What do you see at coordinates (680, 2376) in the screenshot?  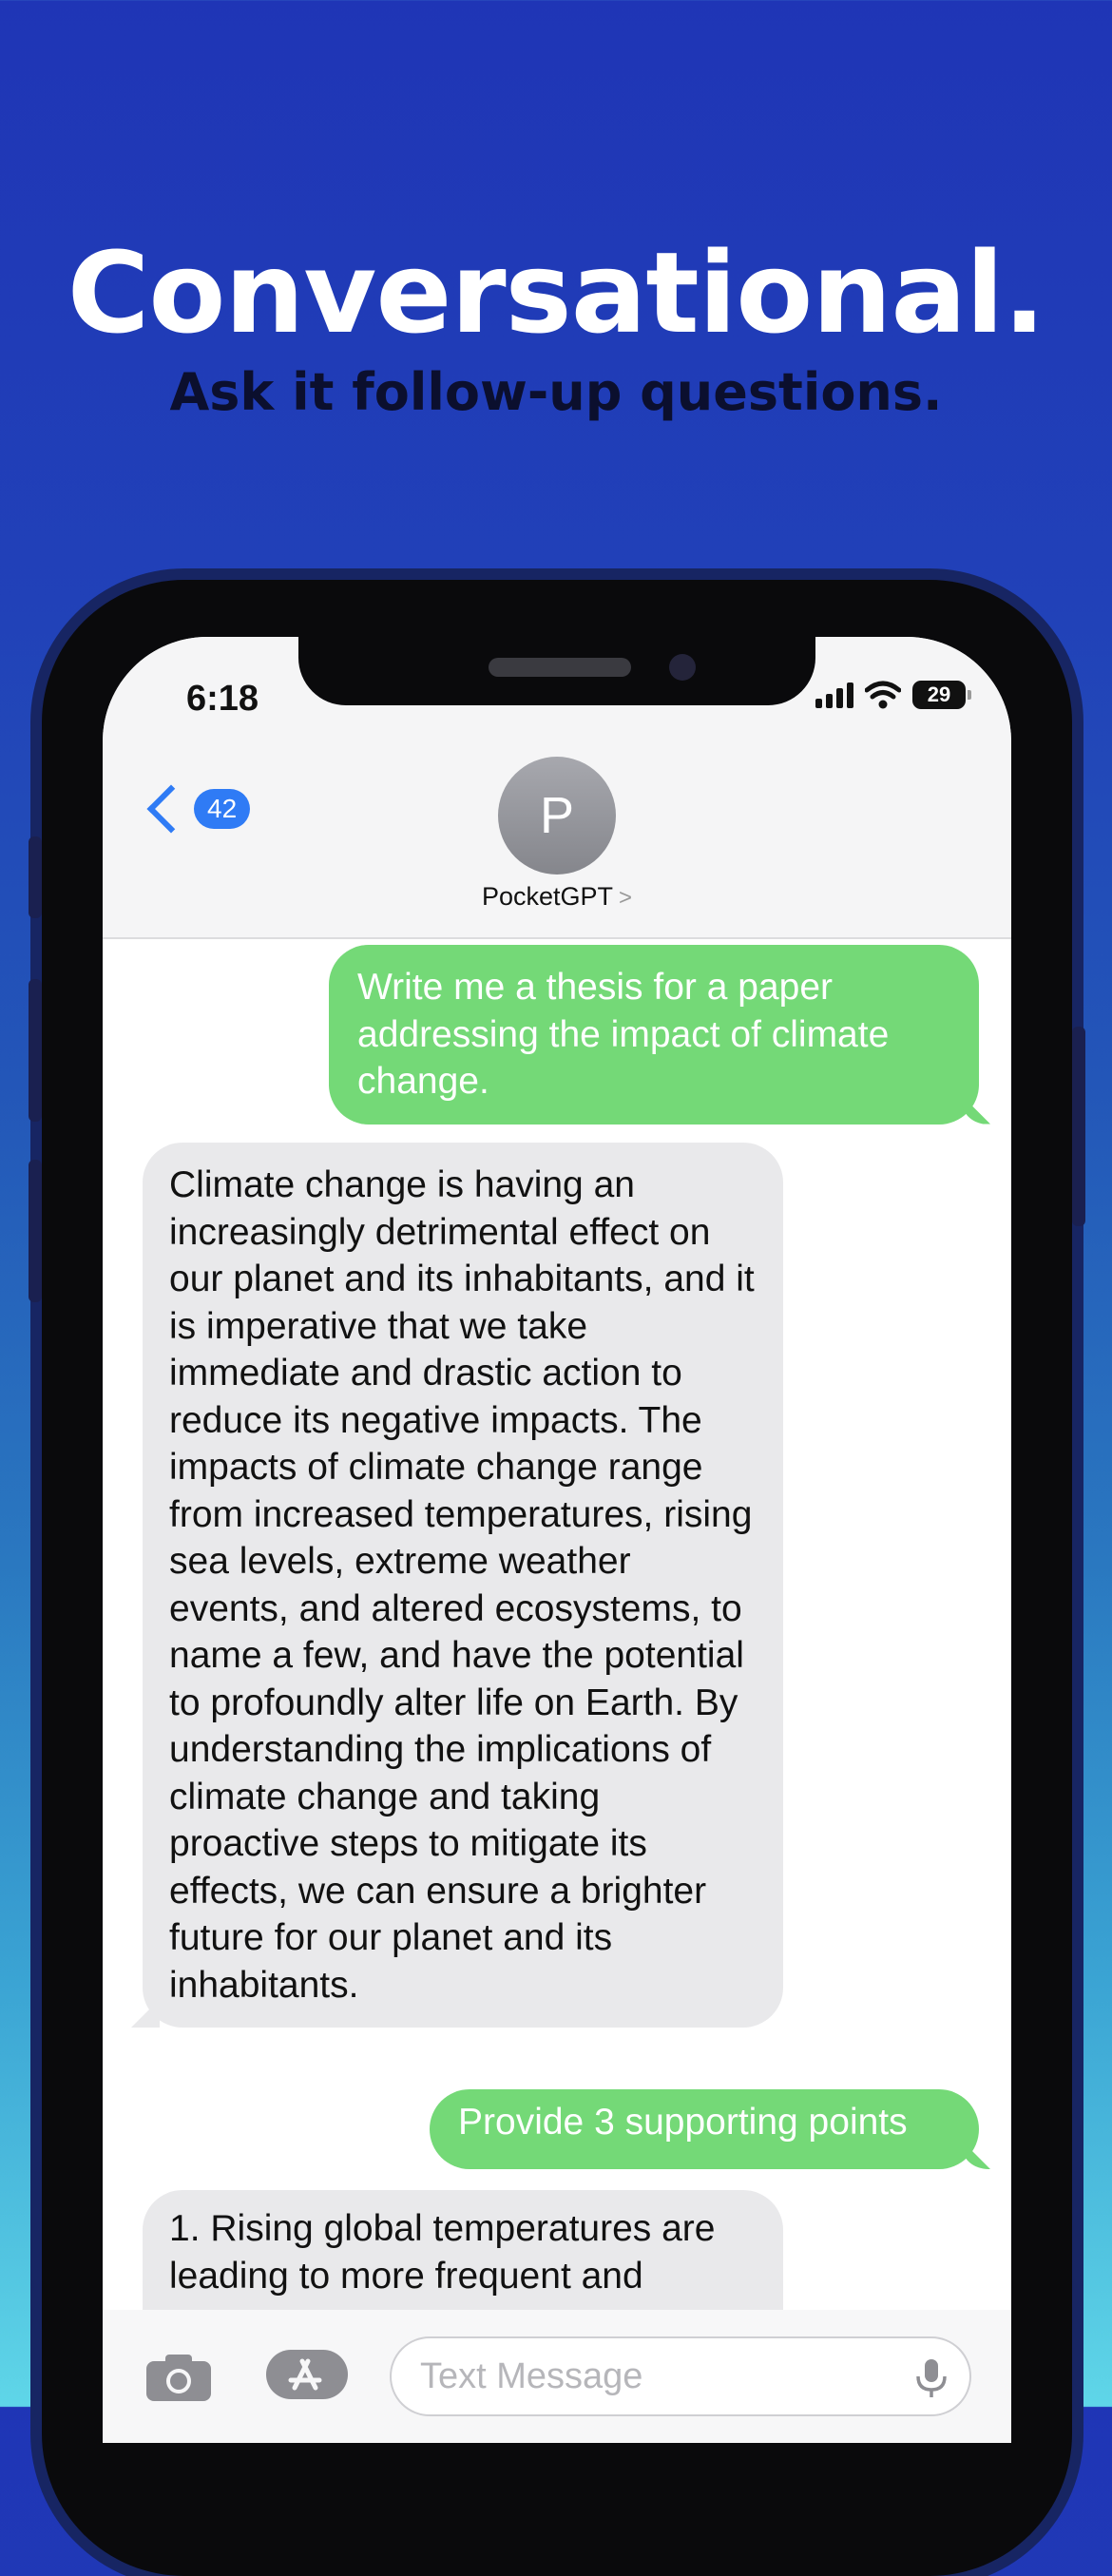 I see `message-input: Text Message` at bounding box center [680, 2376].